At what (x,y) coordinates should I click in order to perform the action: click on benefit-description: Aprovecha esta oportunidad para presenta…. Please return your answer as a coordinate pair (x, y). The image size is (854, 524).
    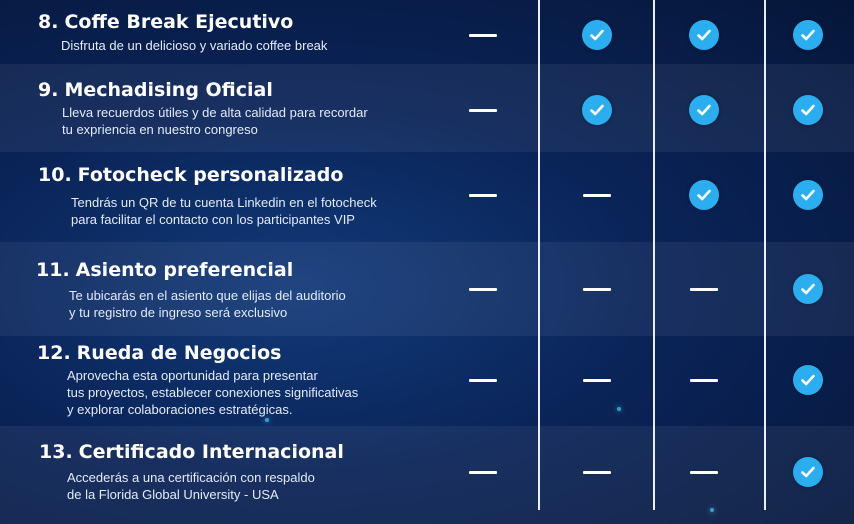
    Looking at the image, I should click on (212, 392).